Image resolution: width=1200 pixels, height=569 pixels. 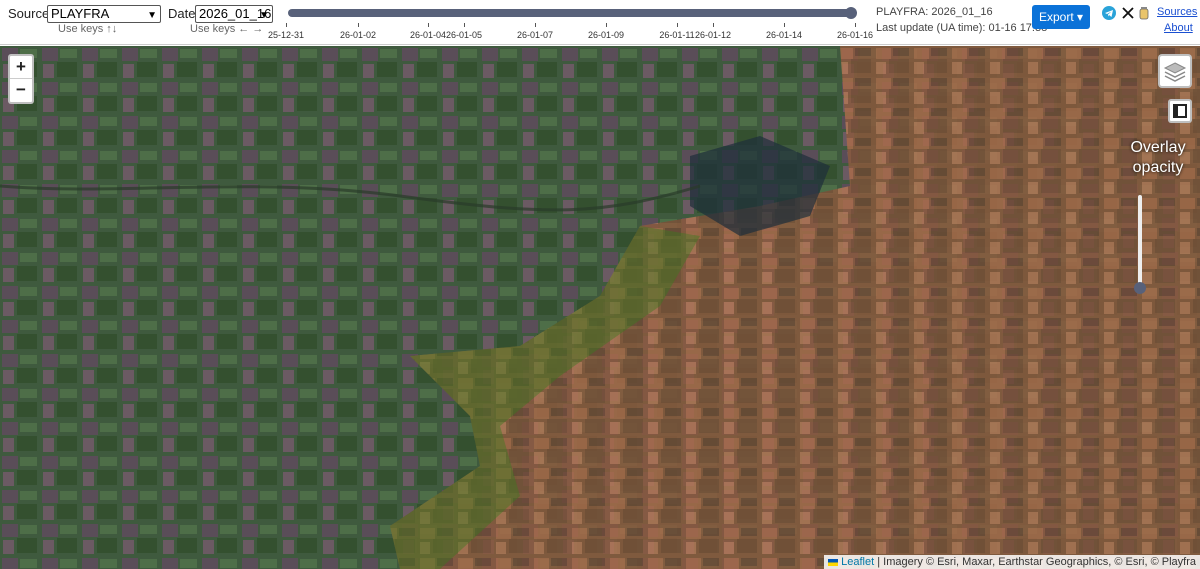 What do you see at coordinates (535, 35) in the screenshot?
I see `timeline-tick-label: 26-01-07` at bounding box center [535, 35].